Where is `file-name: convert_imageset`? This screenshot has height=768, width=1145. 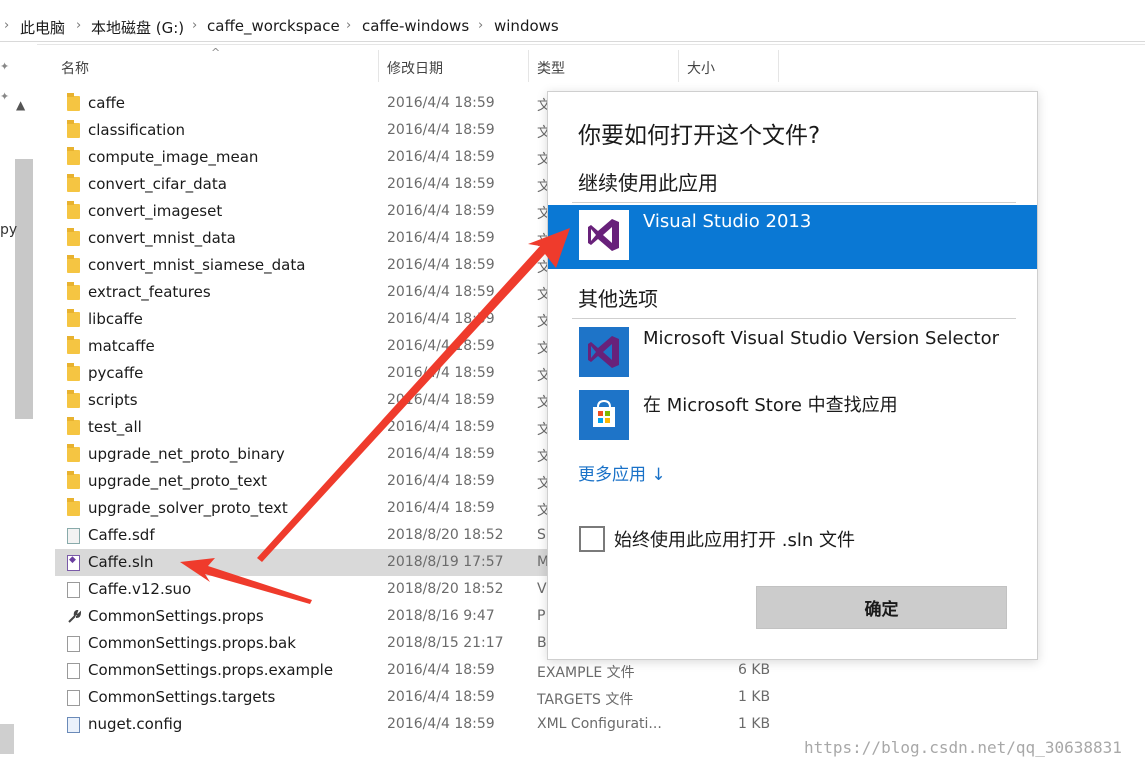 file-name: convert_imageset is located at coordinates (155, 211).